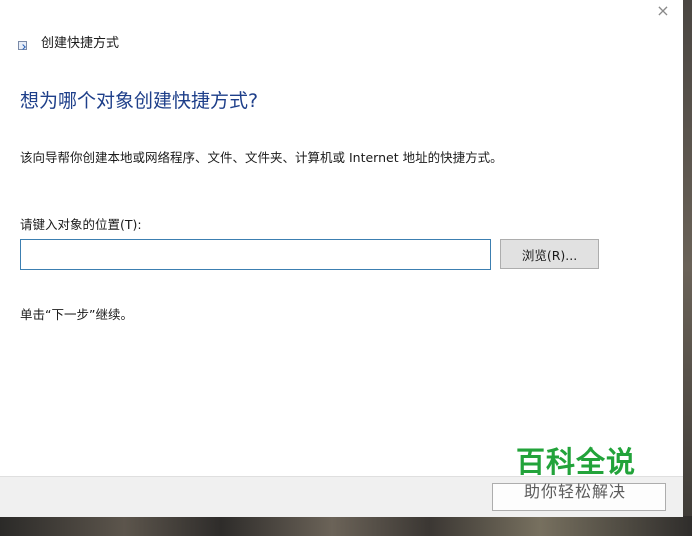  I want to click on page-heading: 想为哪个对象创建快捷方式?, so click(139, 101).